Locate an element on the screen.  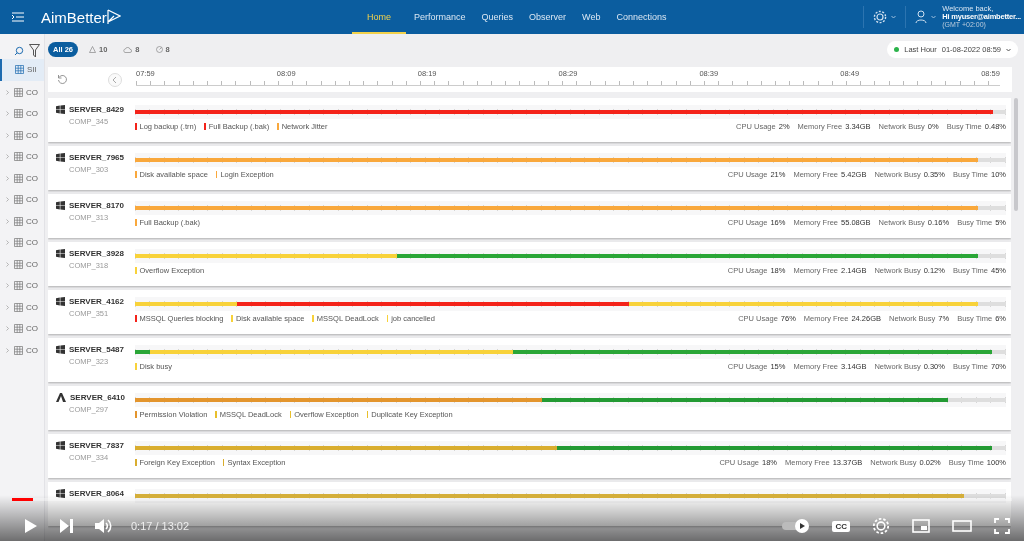
progress-track is located at coordinates (512, 499).